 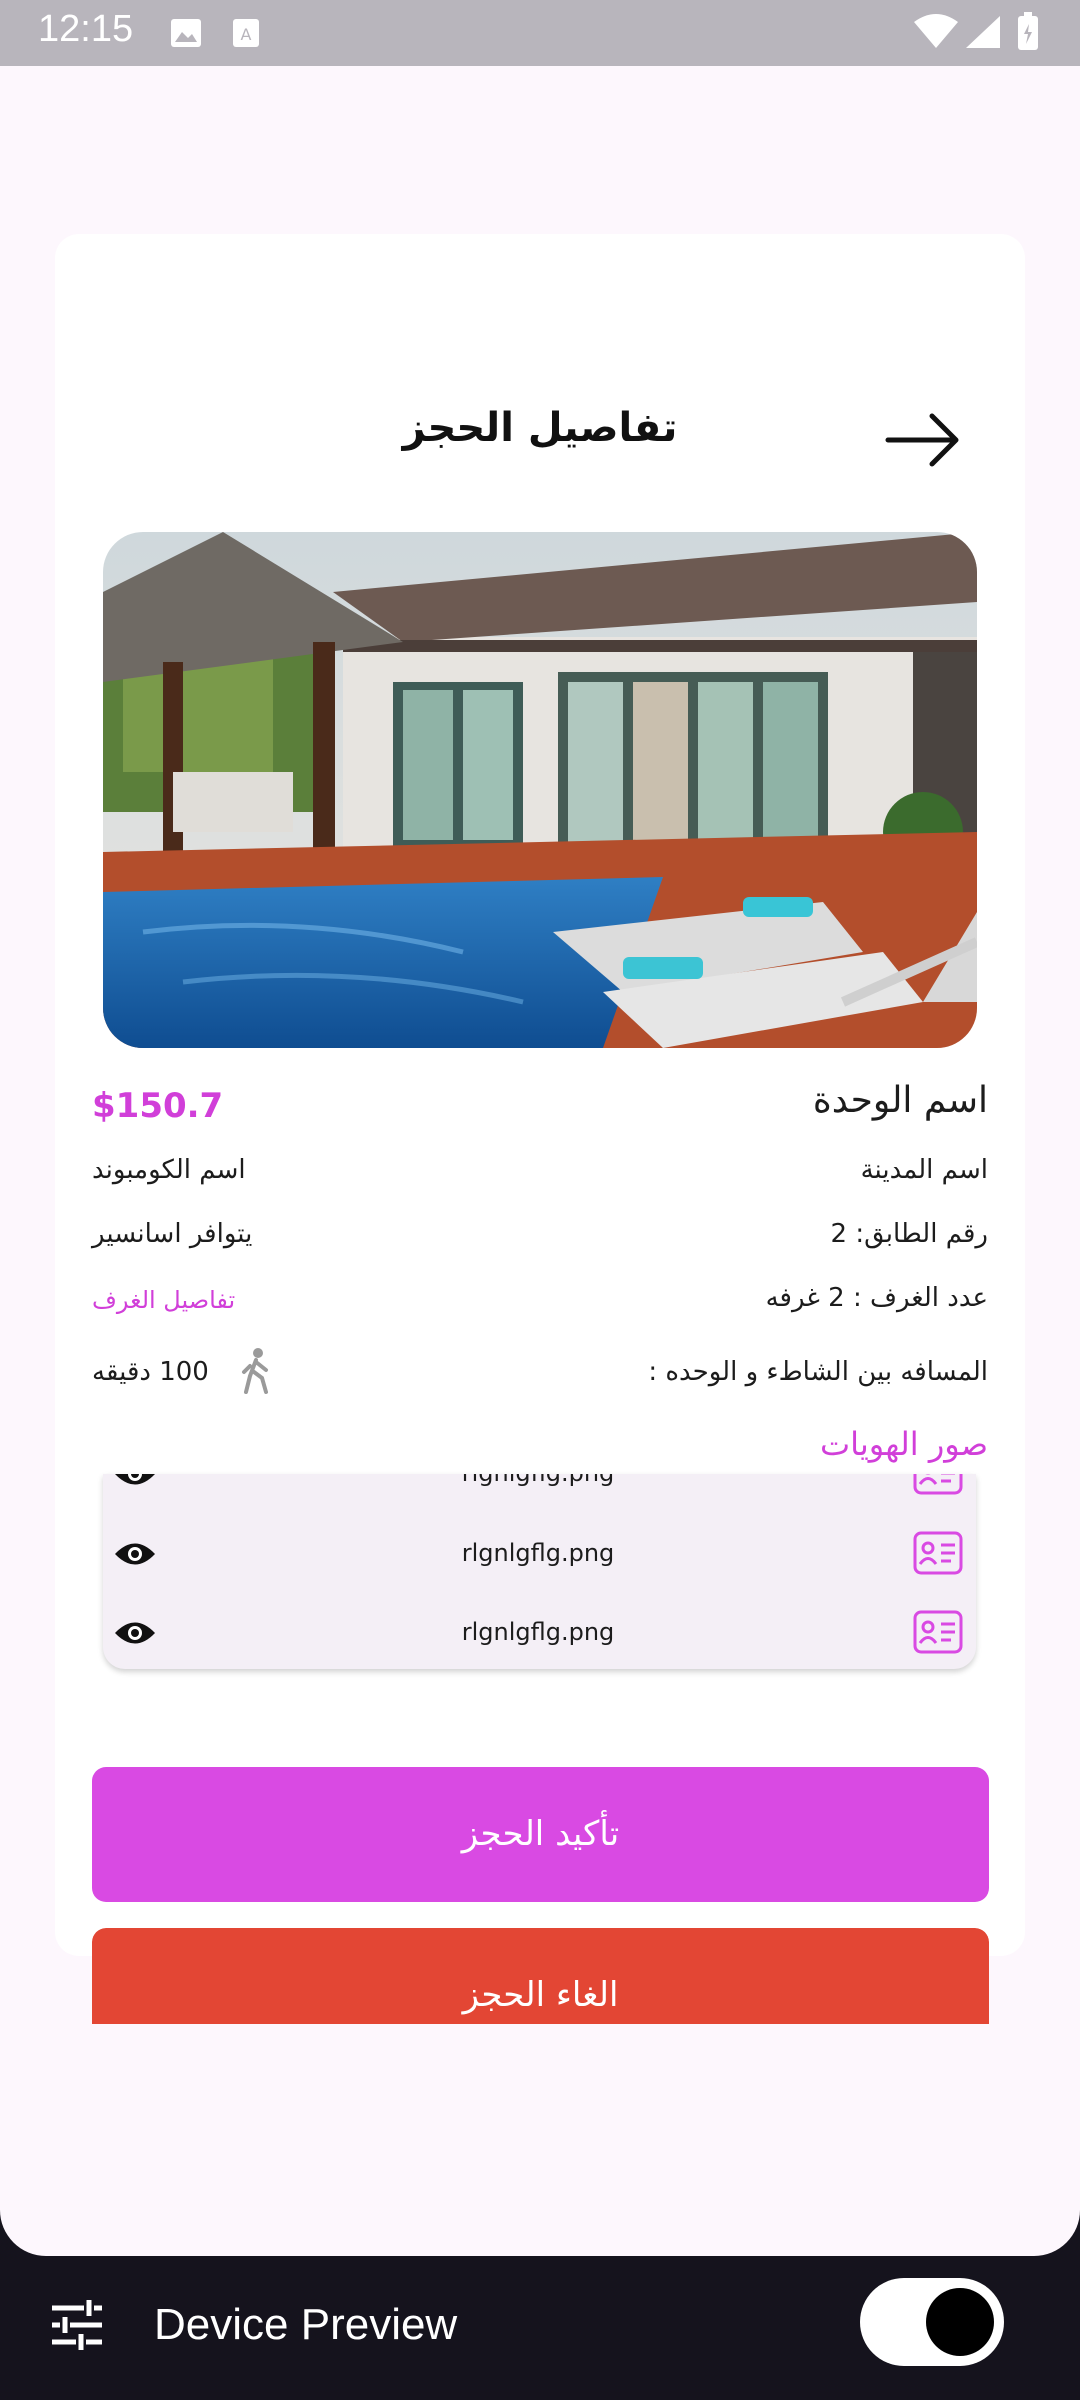 I want to click on unit-price: $150.7, so click(x=158, y=1106).